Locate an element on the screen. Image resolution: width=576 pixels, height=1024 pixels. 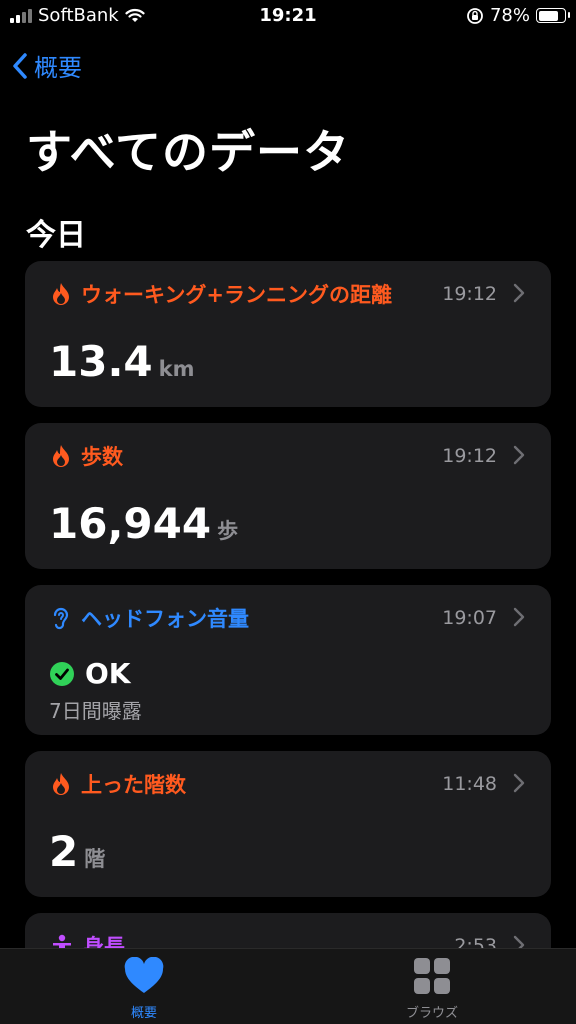
status-ok: OK is located at coordinates (108, 673).